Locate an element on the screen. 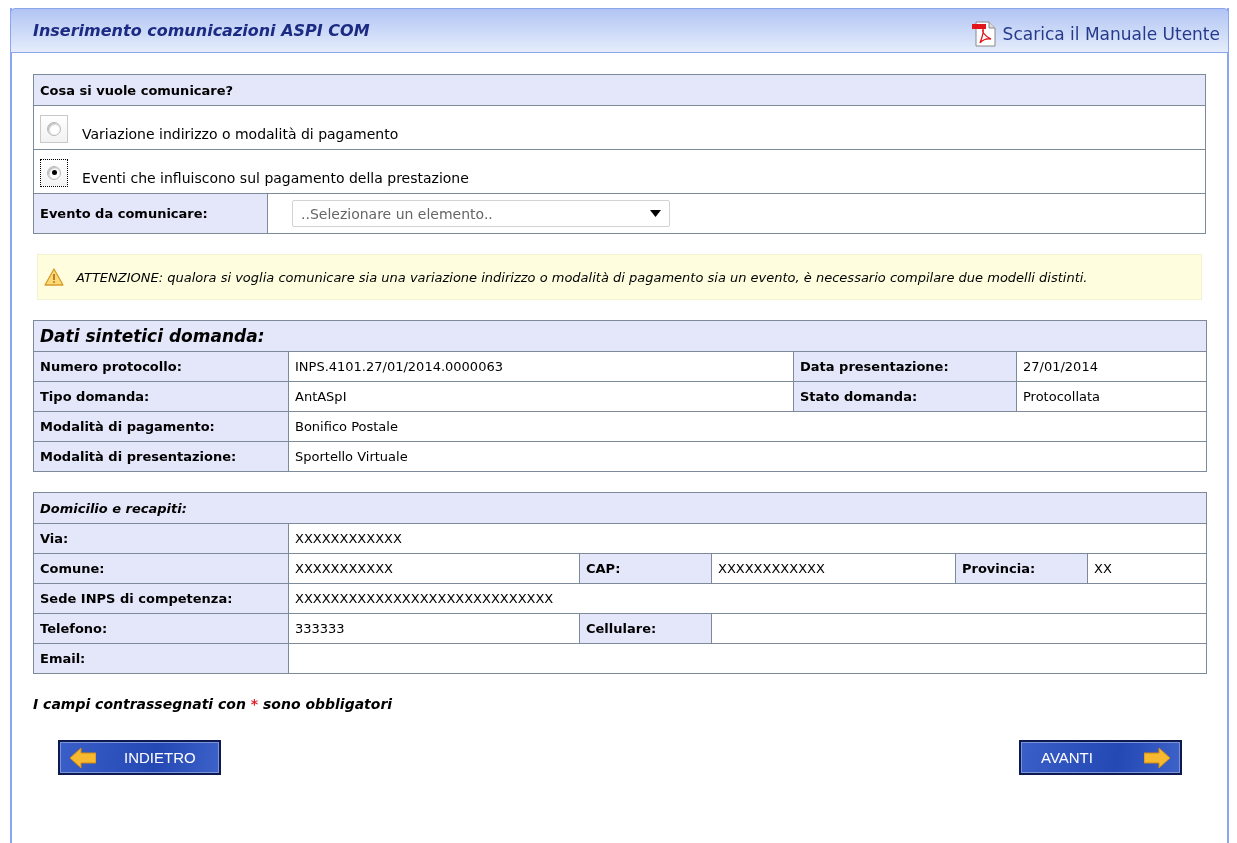  section-heading: Cosa si vuole comunicare? is located at coordinates (619, 90).